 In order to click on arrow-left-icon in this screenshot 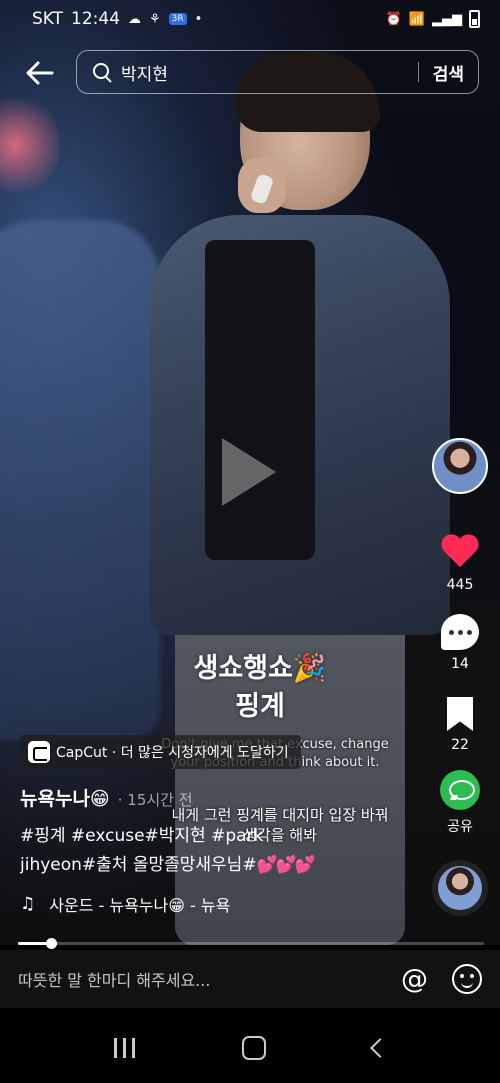, I will do `click(40, 73)`.